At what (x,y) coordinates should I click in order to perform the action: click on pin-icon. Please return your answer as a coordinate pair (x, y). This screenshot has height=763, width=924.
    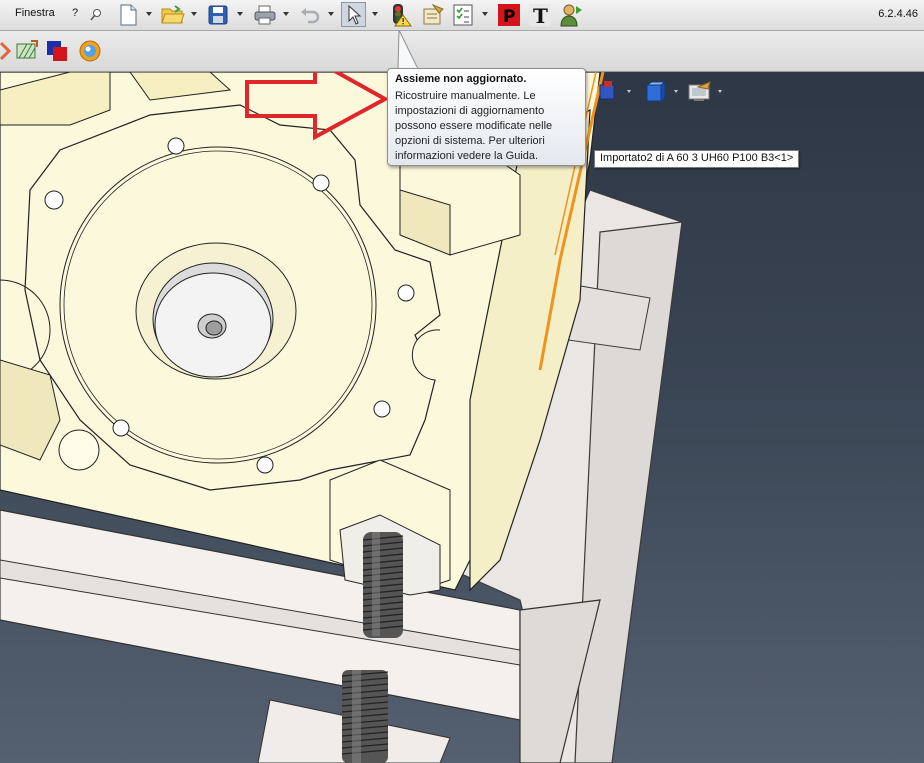
    Looking at the image, I should click on (96, 14).